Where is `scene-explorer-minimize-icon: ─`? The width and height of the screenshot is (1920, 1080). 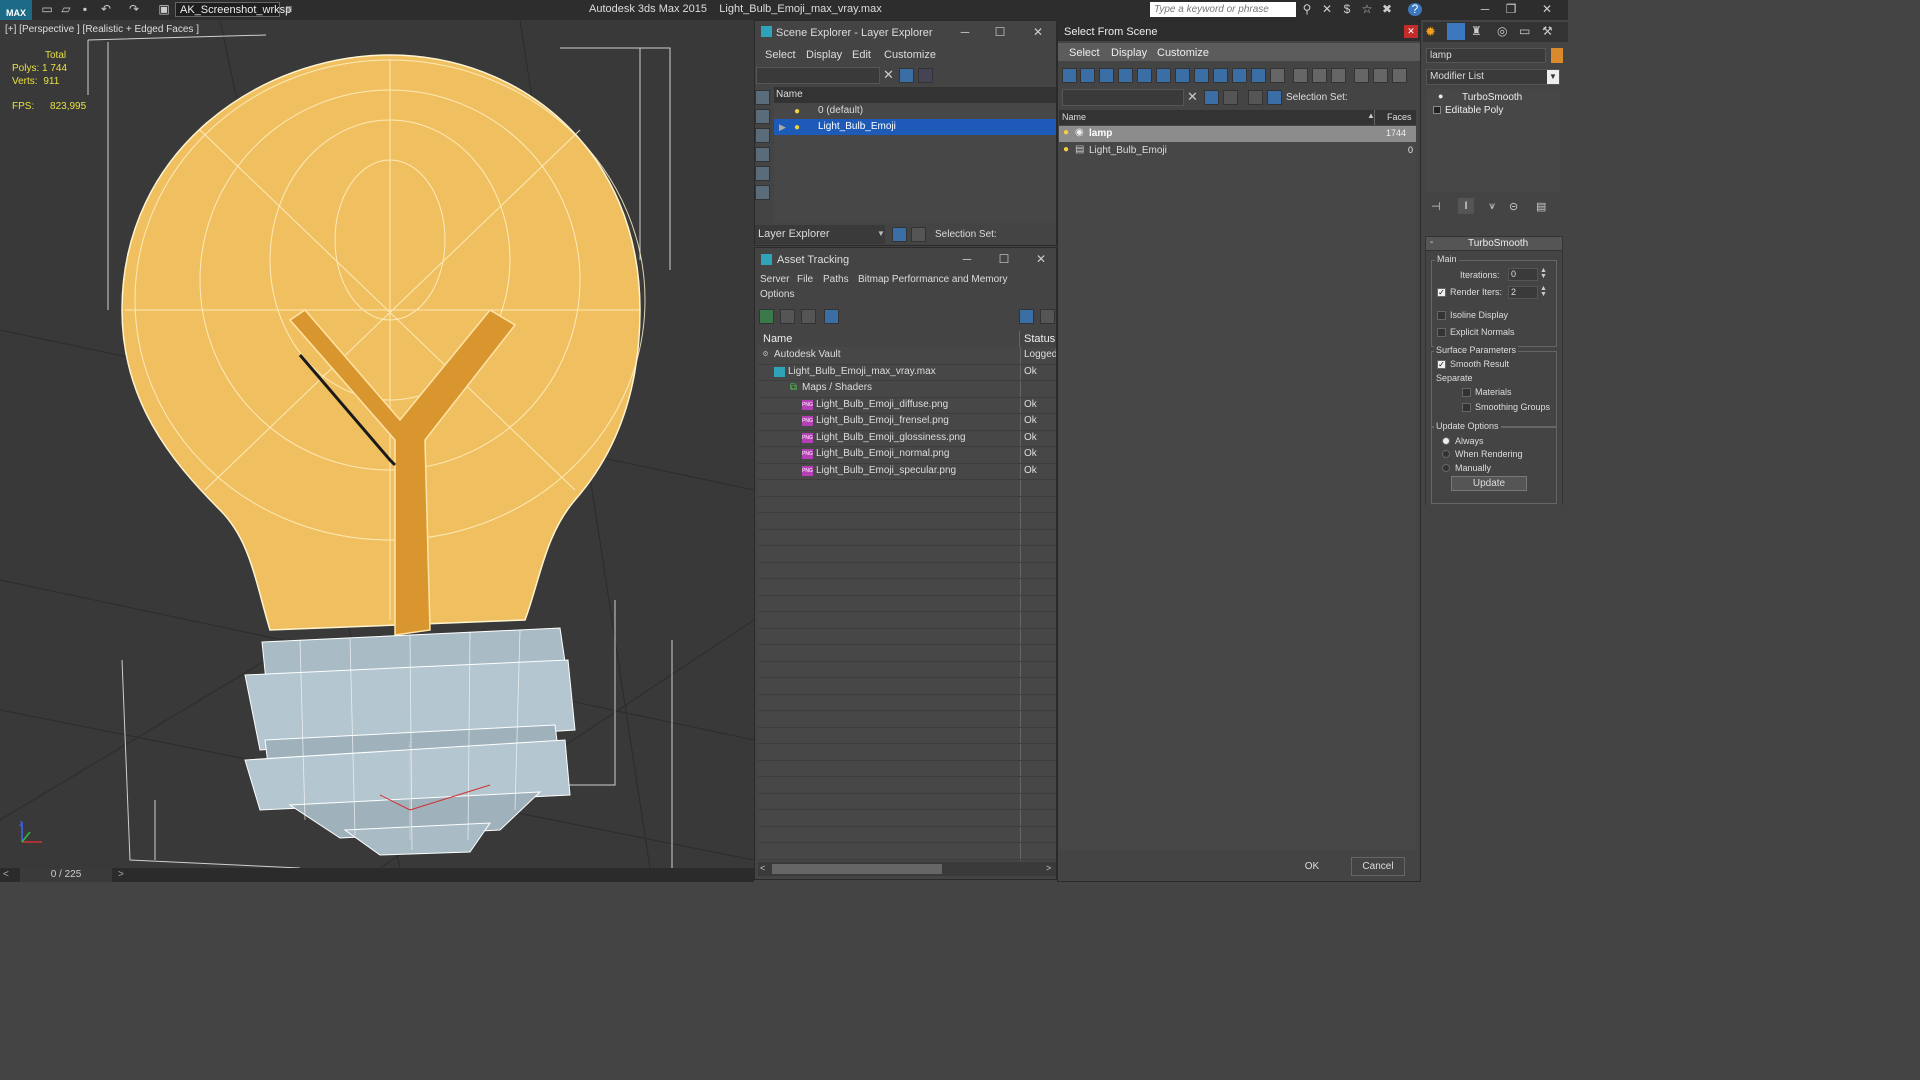
scene-explorer-minimize-icon: ─ is located at coordinates (965, 32).